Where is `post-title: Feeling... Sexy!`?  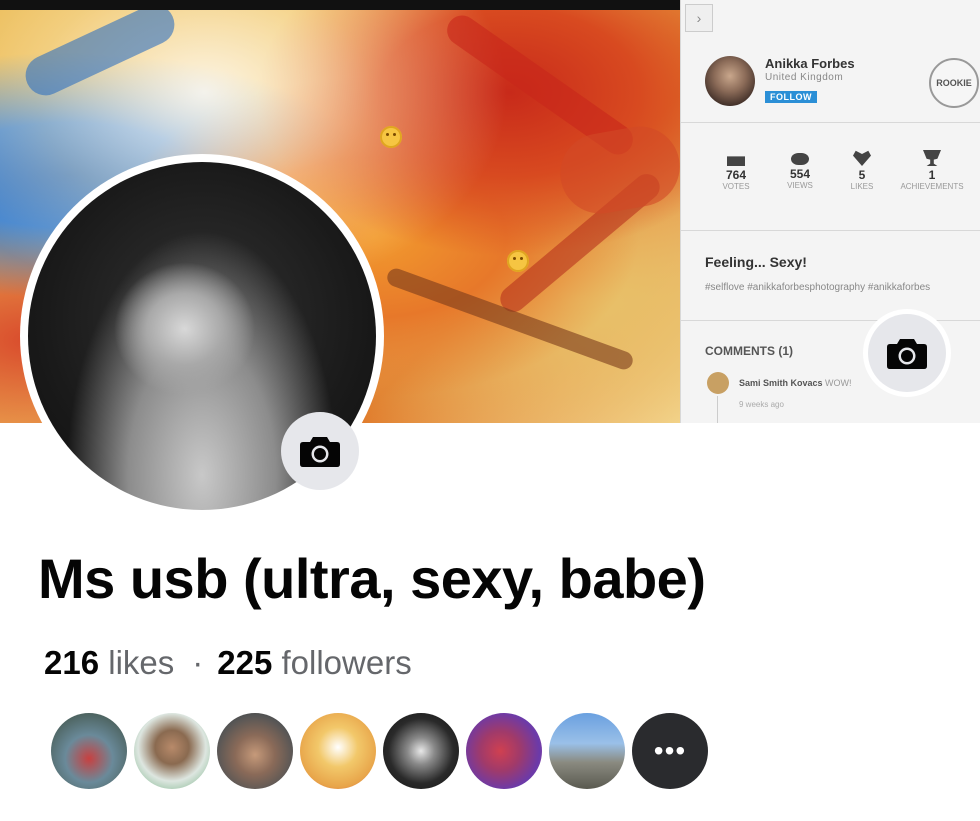
post-title: Feeling... Sexy! is located at coordinates (756, 262).